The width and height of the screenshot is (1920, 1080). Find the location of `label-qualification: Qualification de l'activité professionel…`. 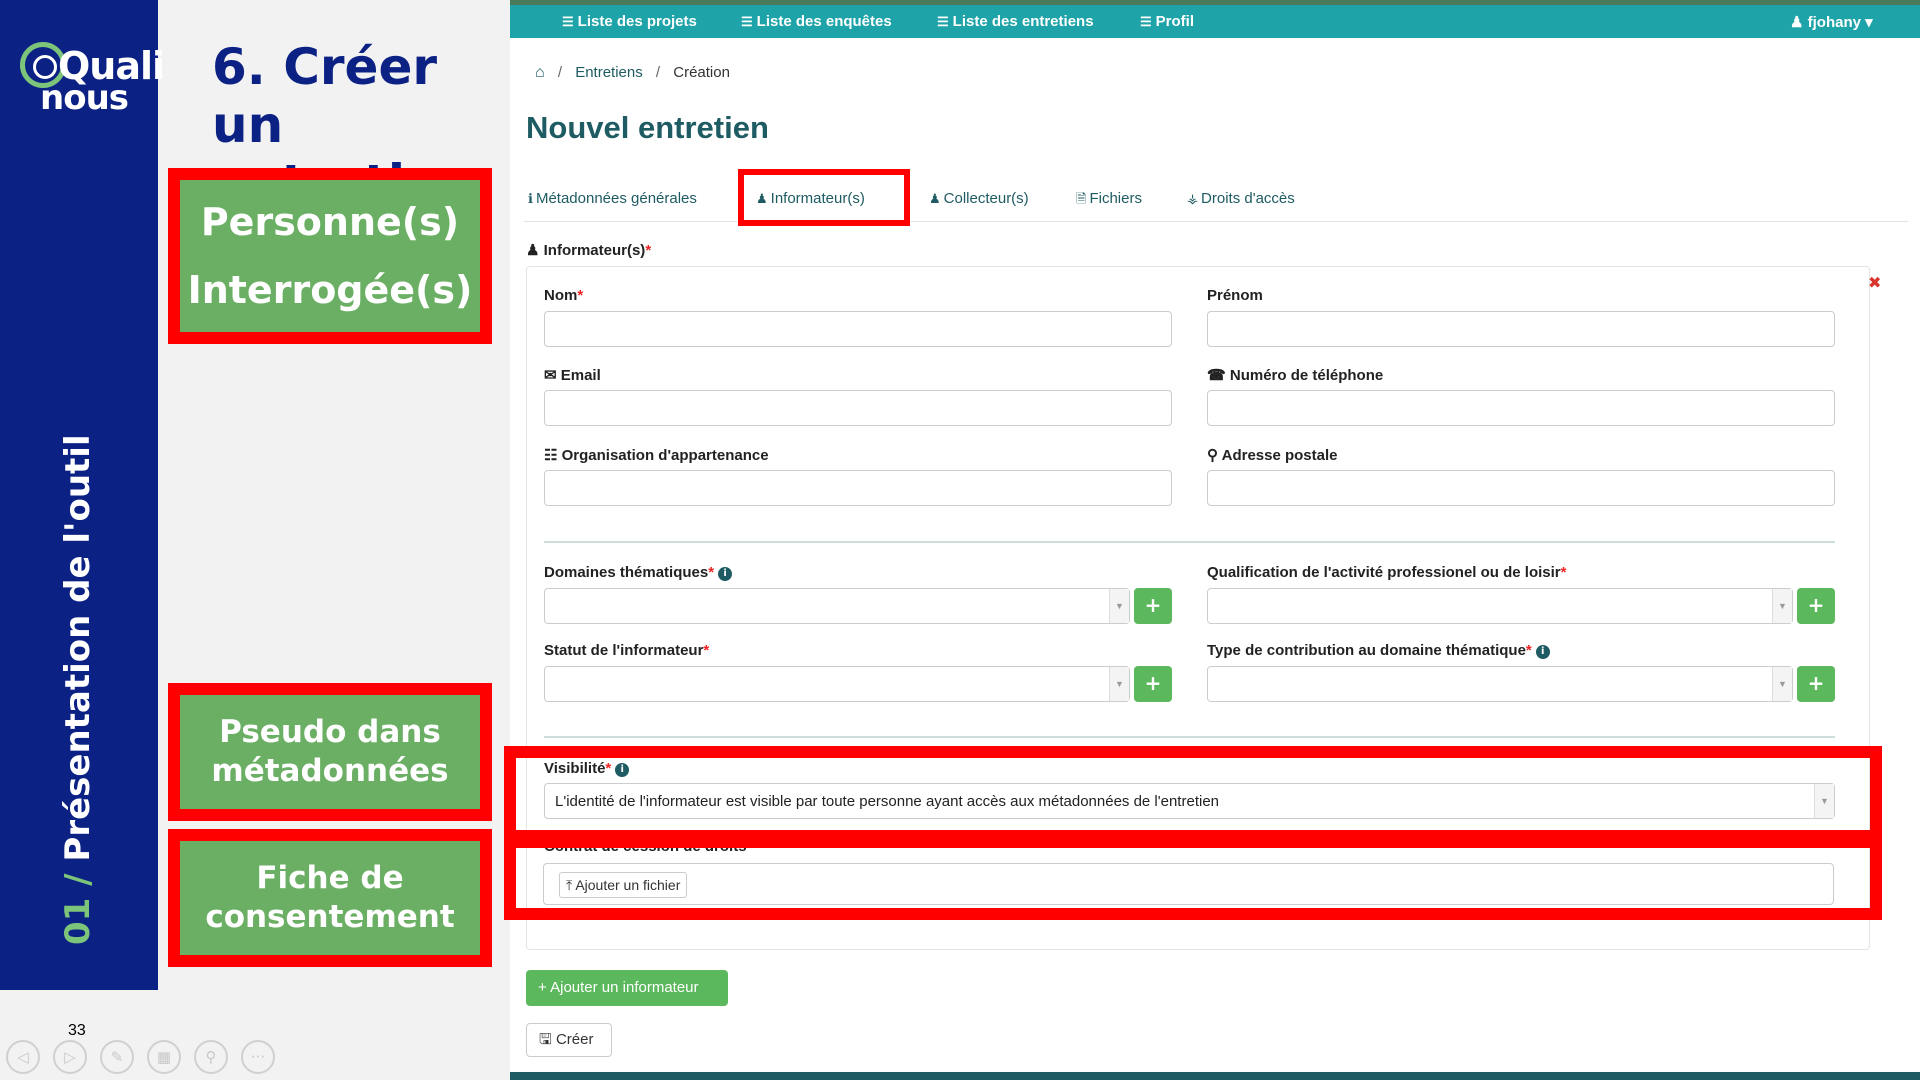

label-qualification: Qualification de l'activité professionel… is located at coordinates (1387, 572).